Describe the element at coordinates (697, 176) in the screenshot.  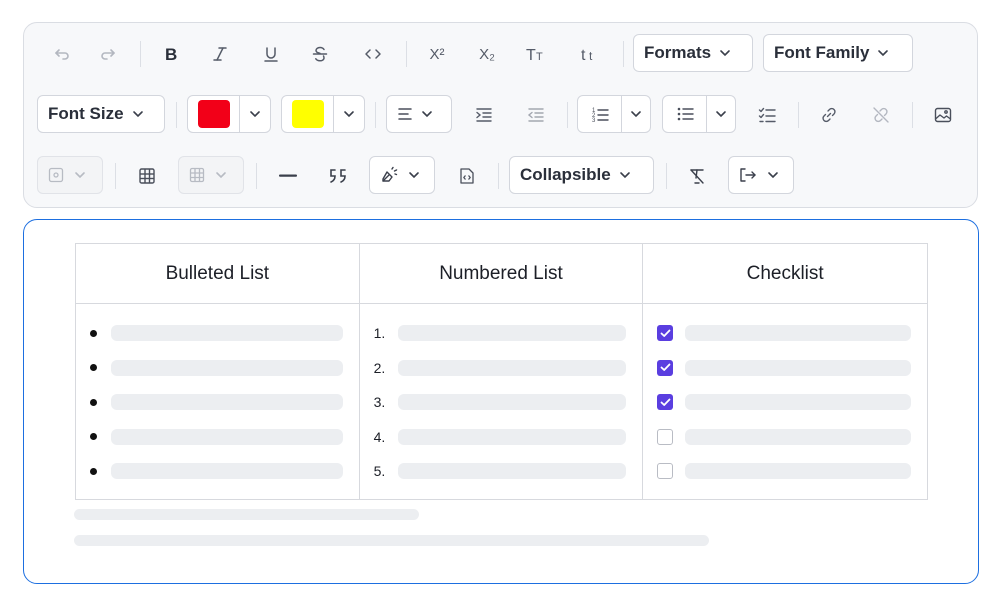
I see `clear-formatting-icon` at that location.